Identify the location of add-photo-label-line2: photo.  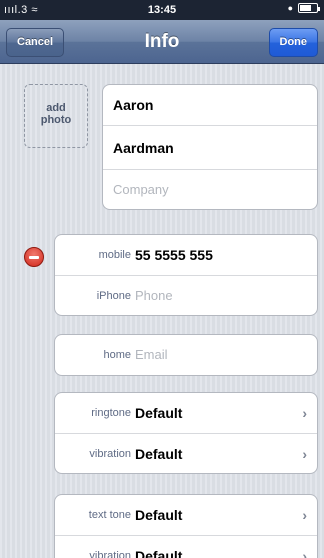
(56, 120).